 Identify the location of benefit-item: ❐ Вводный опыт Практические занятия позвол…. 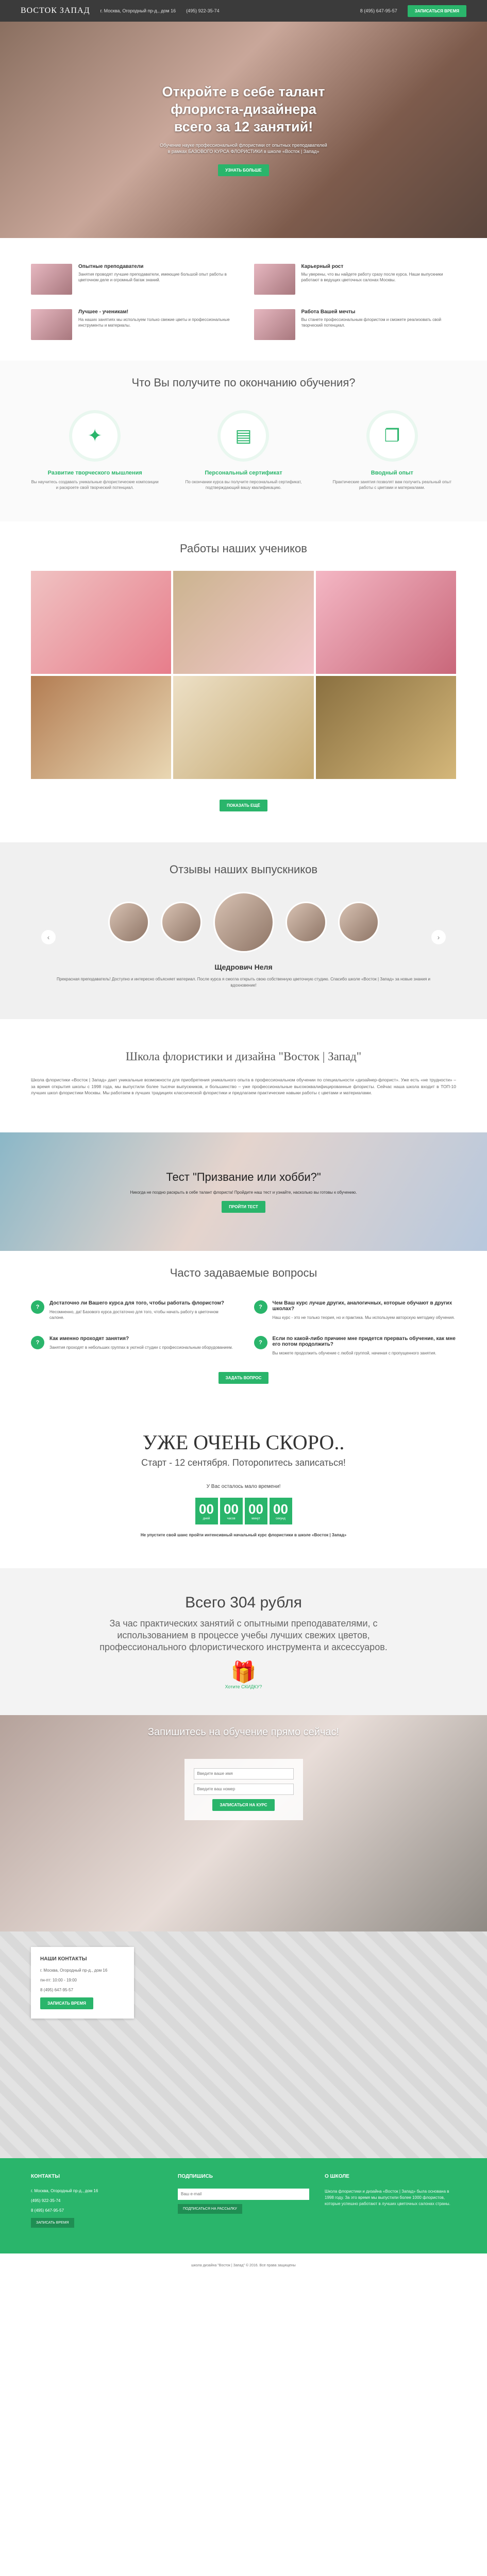
(392, 450).